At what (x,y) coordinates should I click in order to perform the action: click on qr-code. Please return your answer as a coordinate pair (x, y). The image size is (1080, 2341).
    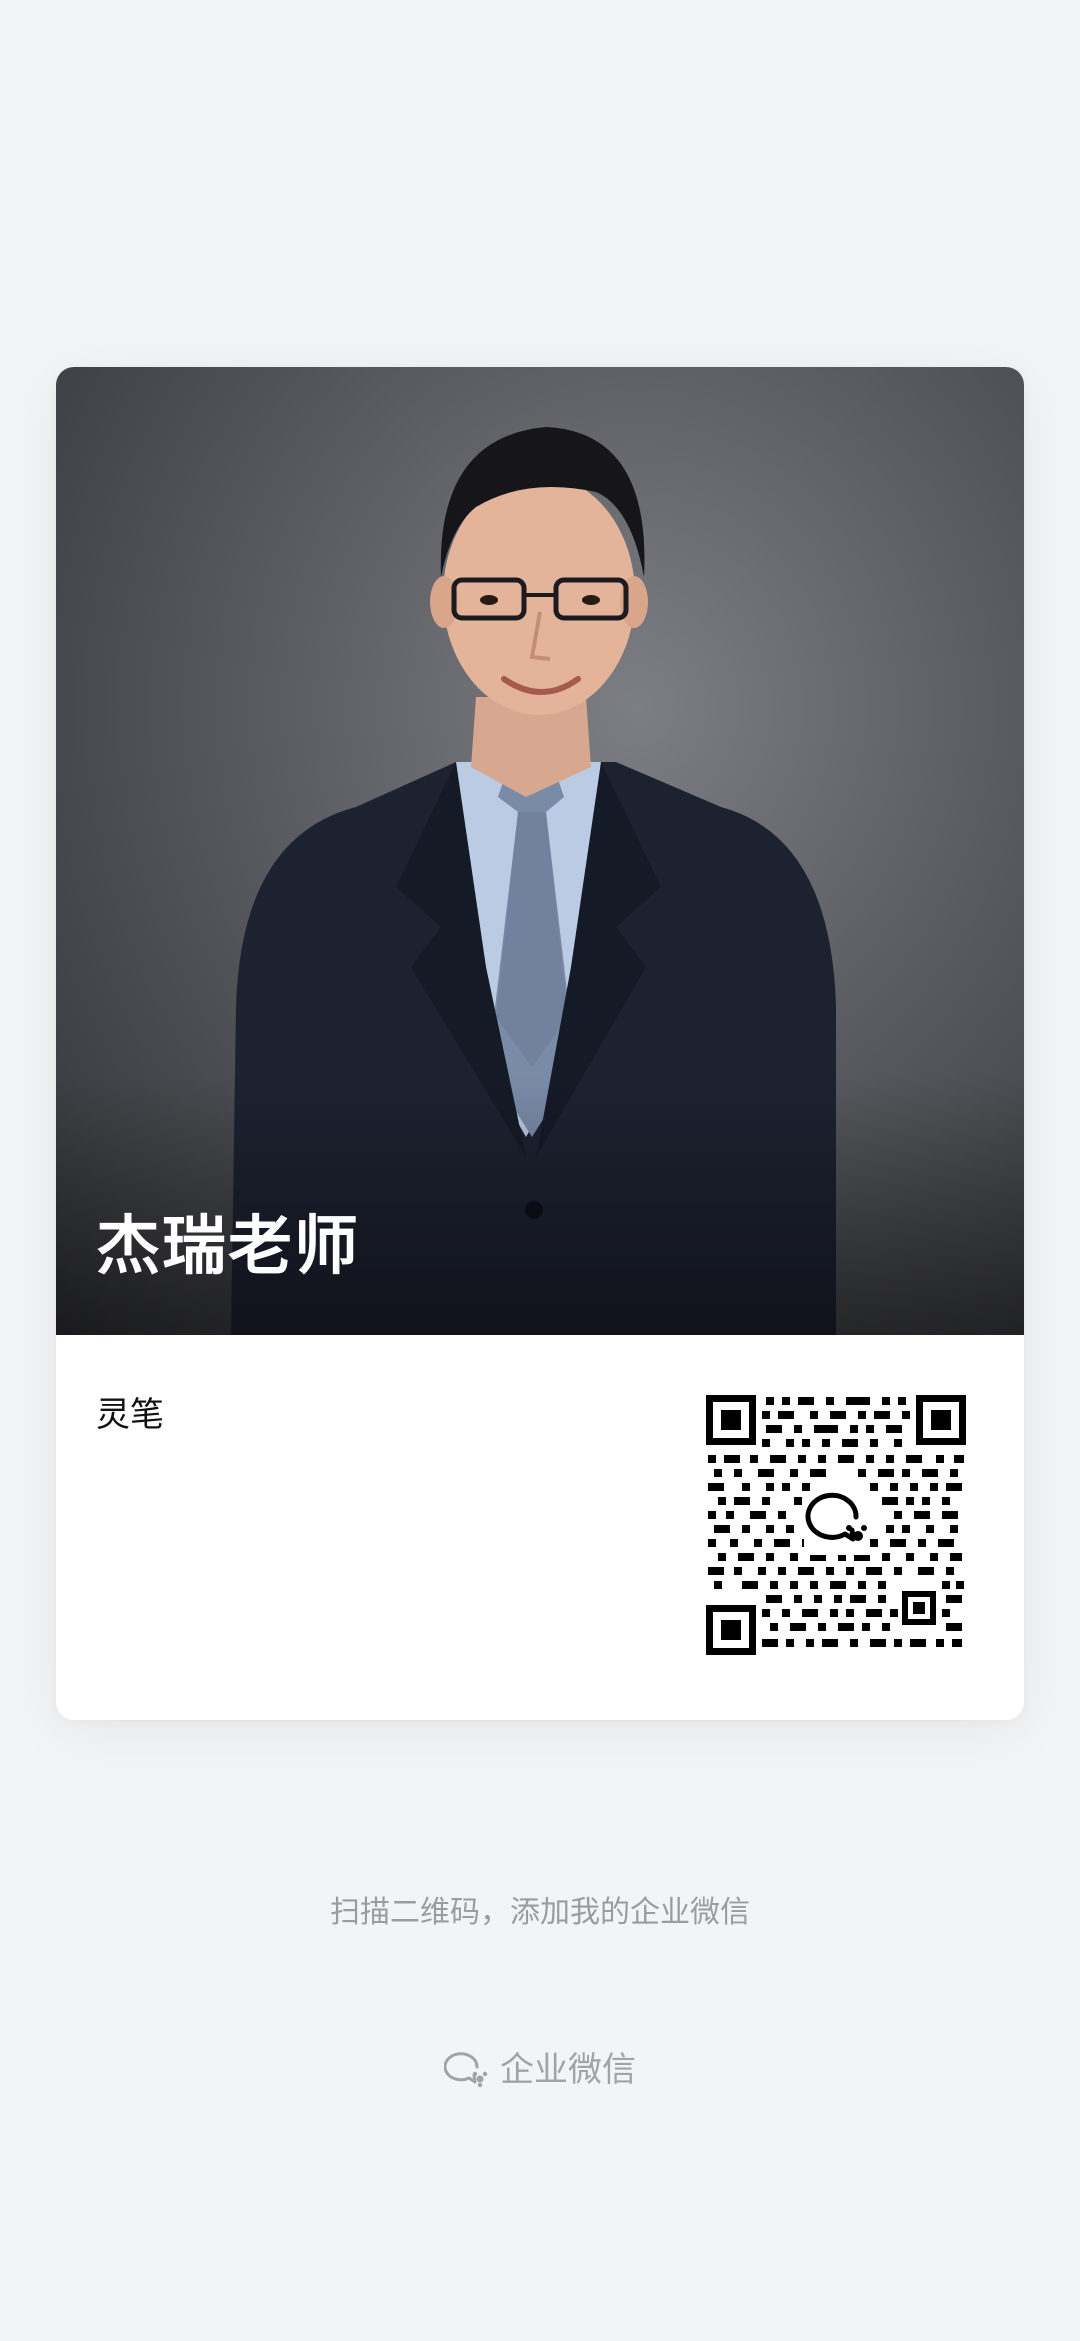
    Looking at the image, I should click on (836, 1525).